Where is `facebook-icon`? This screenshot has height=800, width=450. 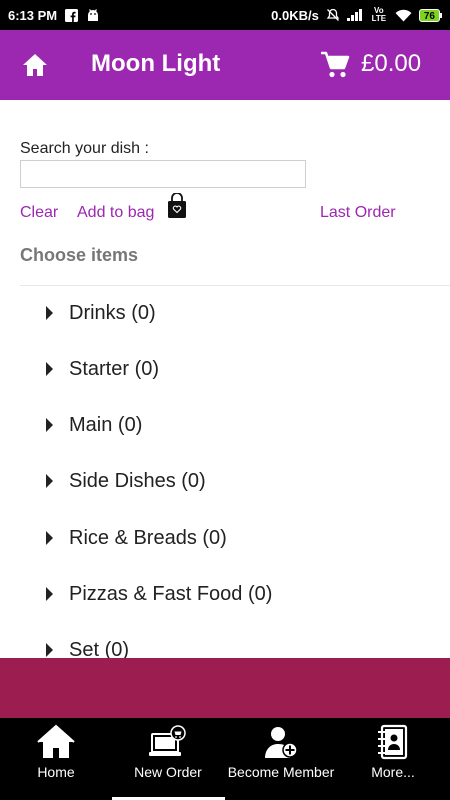 facebook-icon is located at coordinates (72, 15).